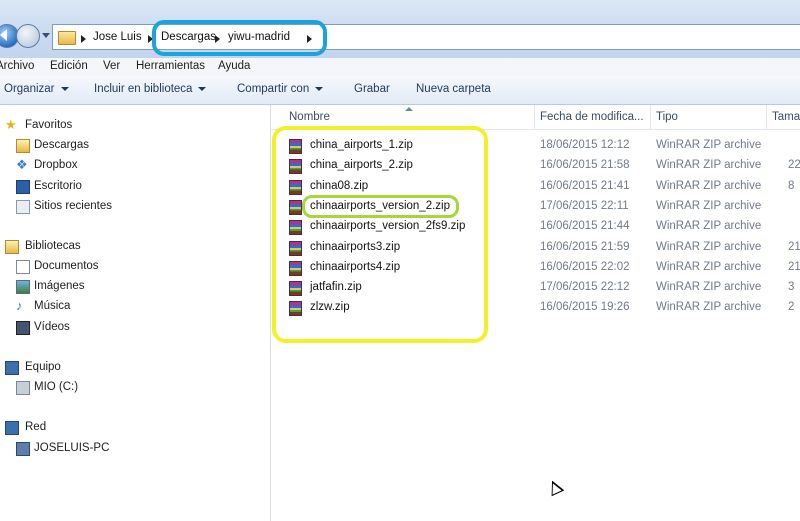 This screenshot has height=521, width=800. Describe the element at coordinates (29, 89) in the screenshot. I see `organize-label: Organizar` at that location.